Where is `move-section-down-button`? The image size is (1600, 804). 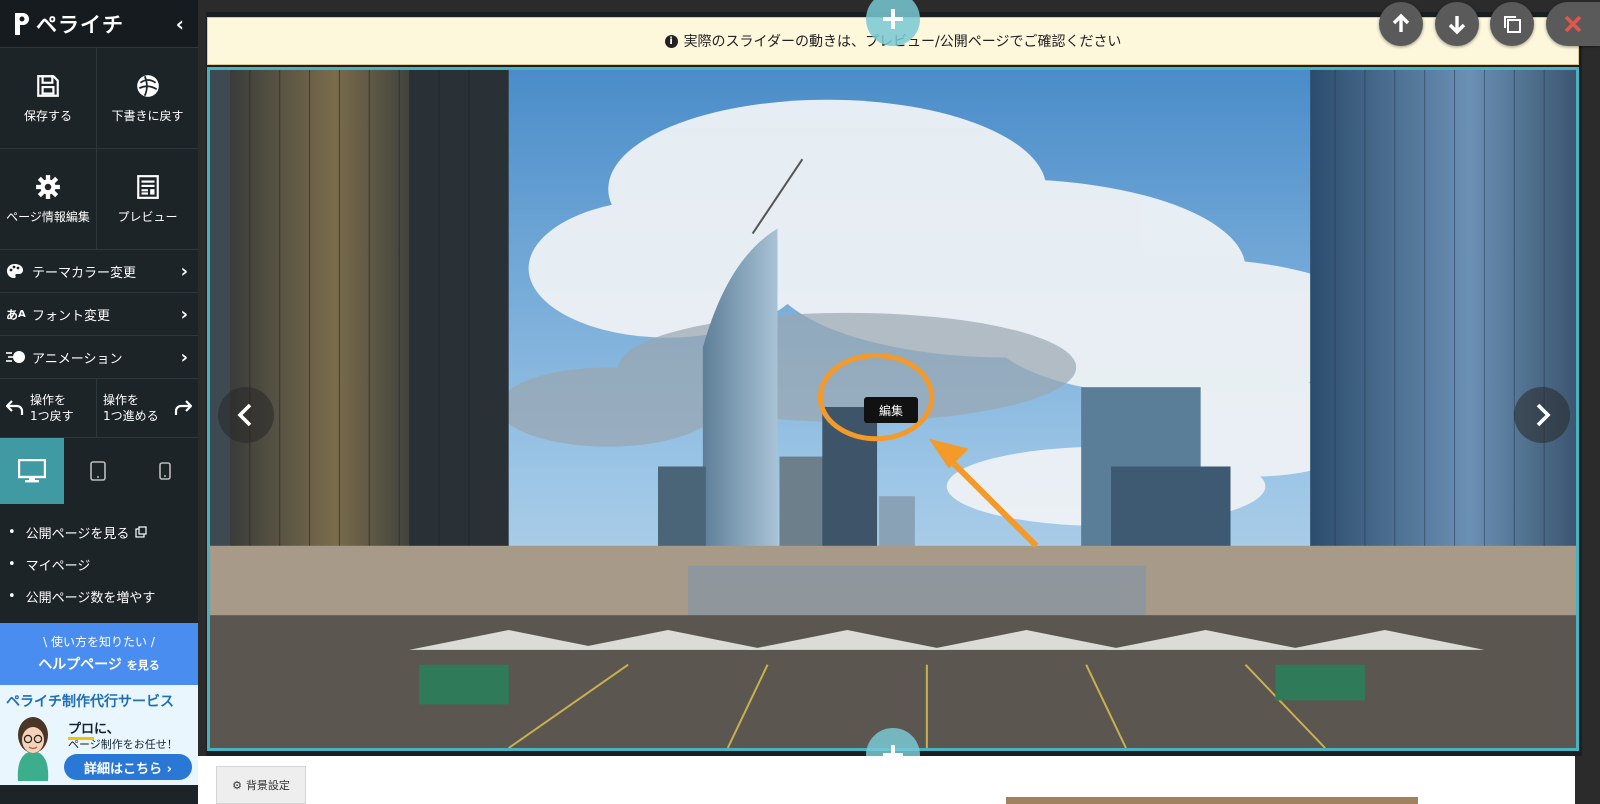
move-section-down-button is located at coordinates (1457, 24).